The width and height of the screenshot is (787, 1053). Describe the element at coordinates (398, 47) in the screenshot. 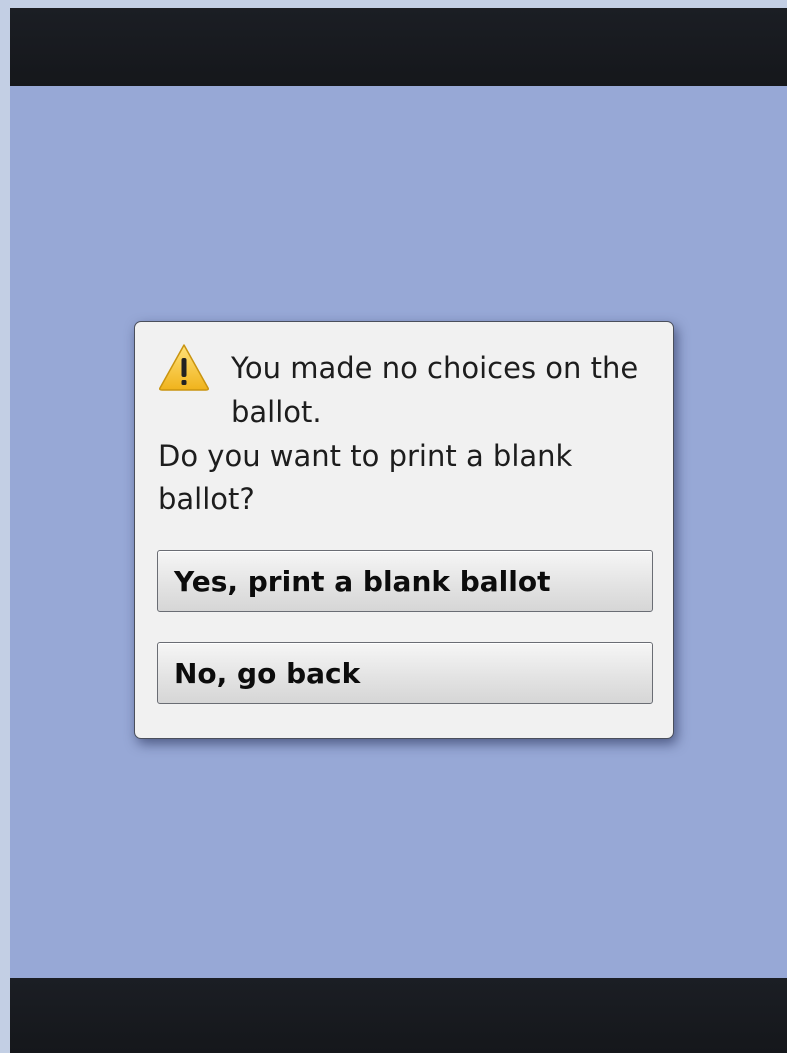

I see `top-bar` at that location.